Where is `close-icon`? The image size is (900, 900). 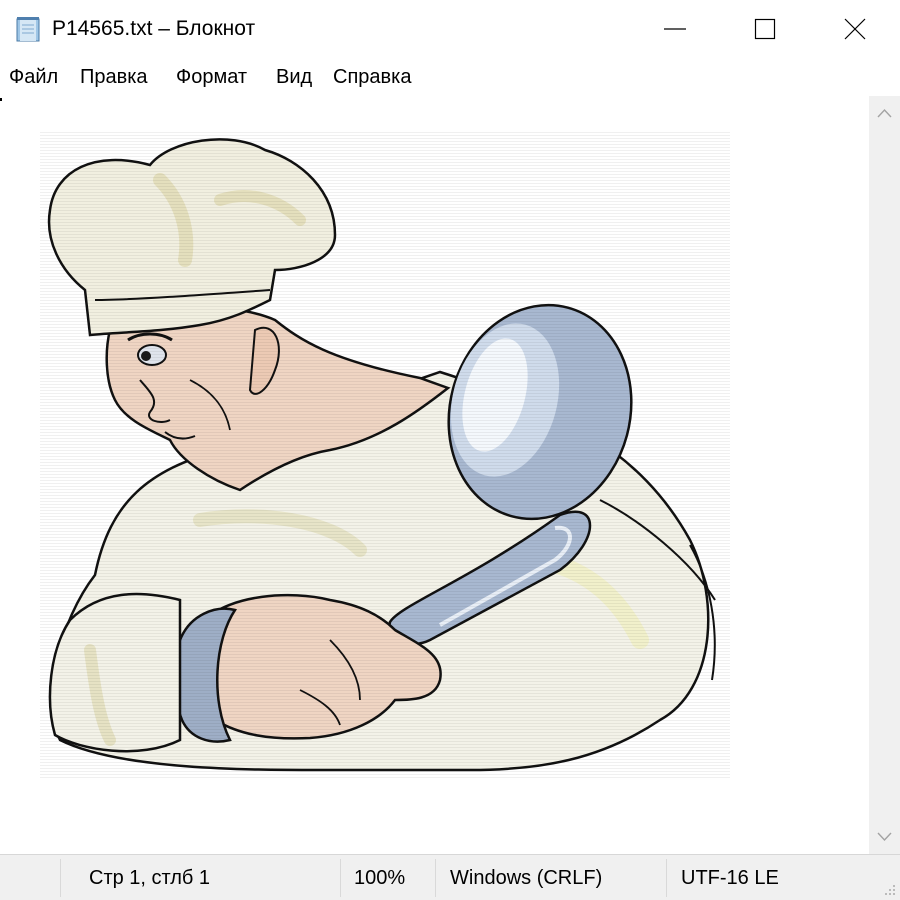 close-icon is located at coordinates (855, 29).